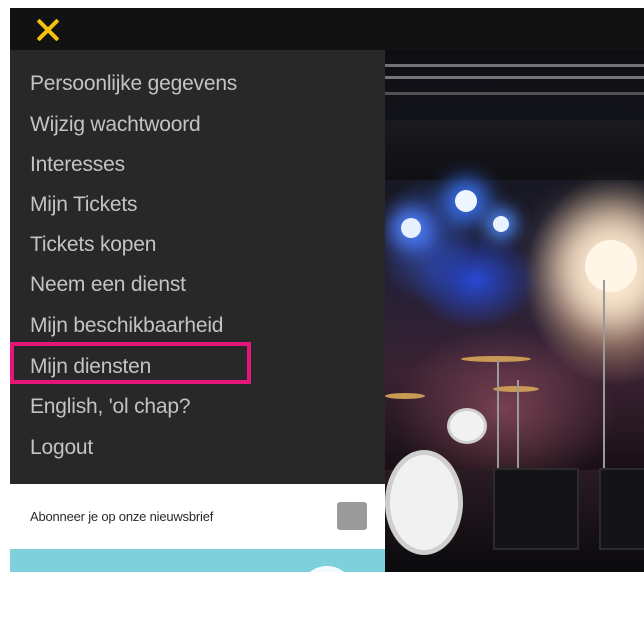  I want to click on tom-drum, so click(467, 426).